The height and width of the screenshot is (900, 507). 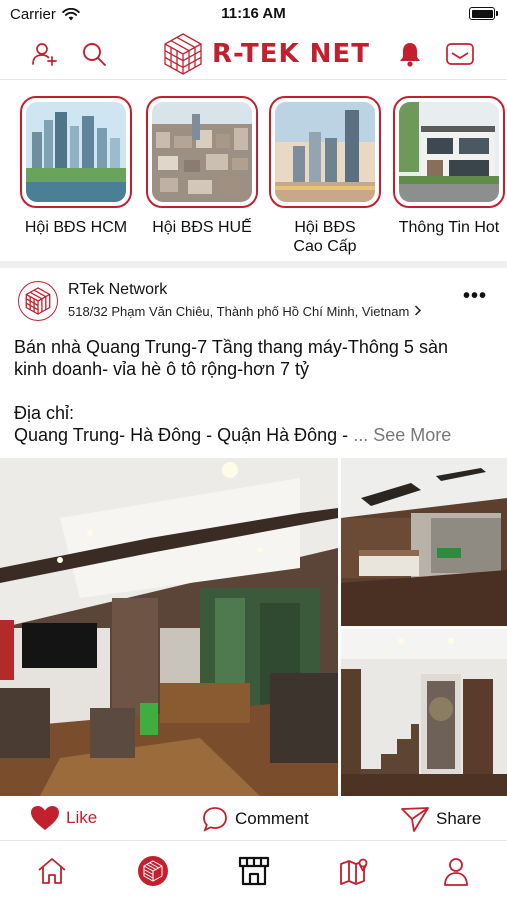 What do you see at coordinates (424, 712) in the screenshot?
I see `staircase-photo` at bounding box center [424, 712].